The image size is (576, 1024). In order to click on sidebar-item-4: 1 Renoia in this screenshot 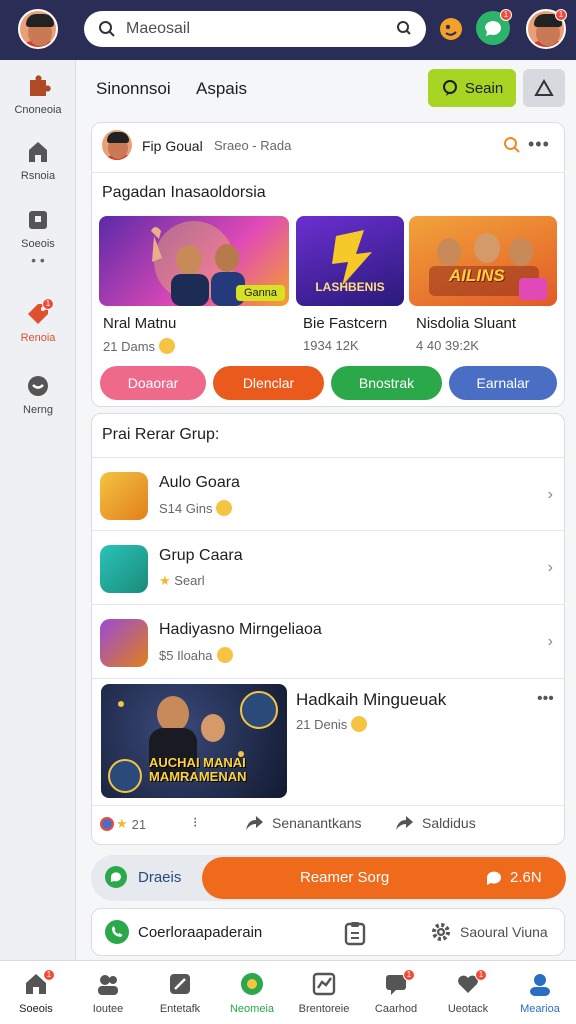, I will do `click(38, 321)`.